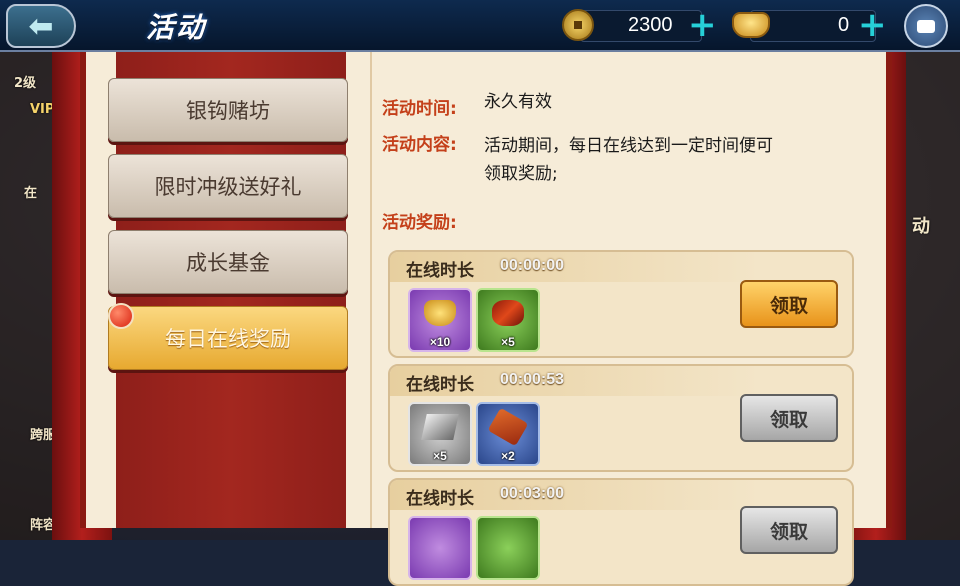  I want to click on back-button: ⬅, so click(41, 26).